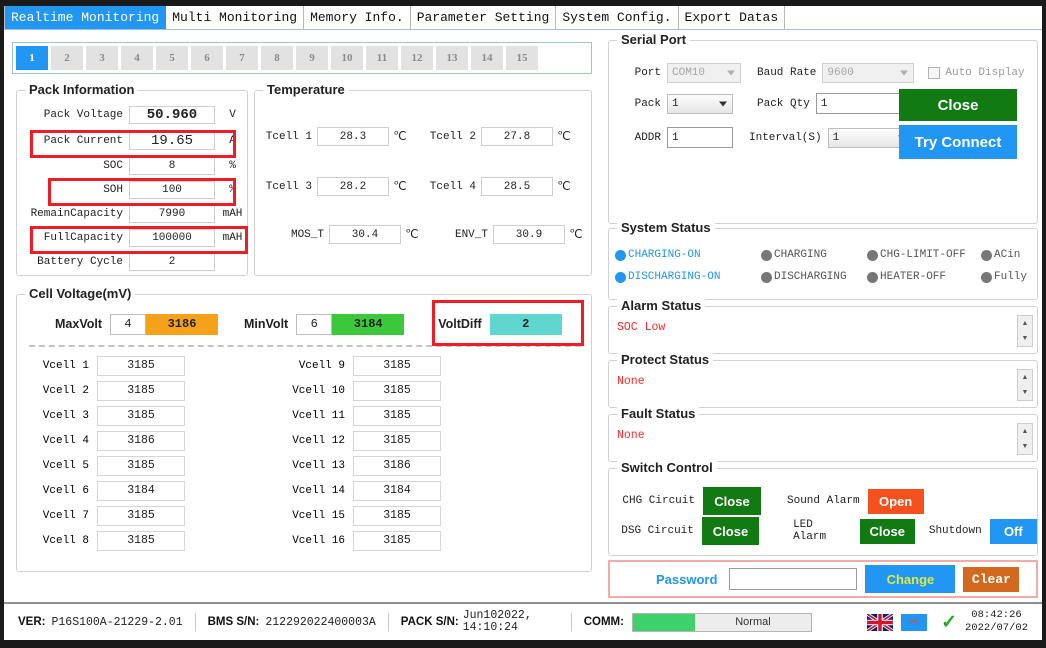  Describe the element at coordinates (471, 234) in the screenshot. I see `env-temp-label: ENV_T` at that location.